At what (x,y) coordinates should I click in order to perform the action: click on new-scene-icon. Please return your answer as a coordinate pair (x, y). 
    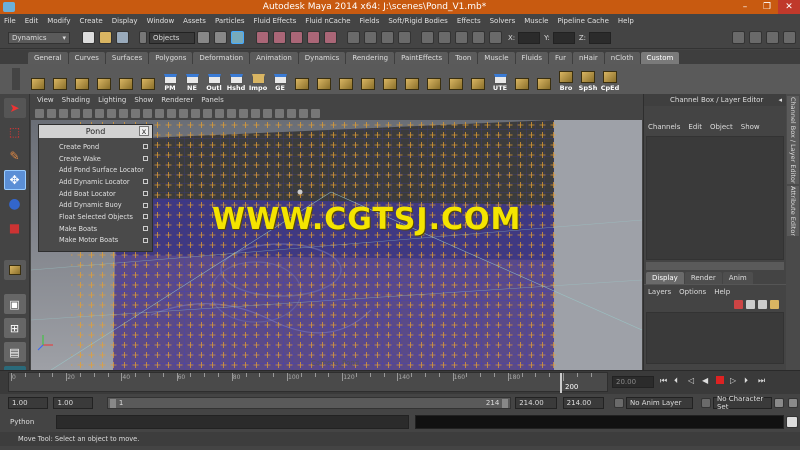
    Looking at the image, I should click on (88, 37).